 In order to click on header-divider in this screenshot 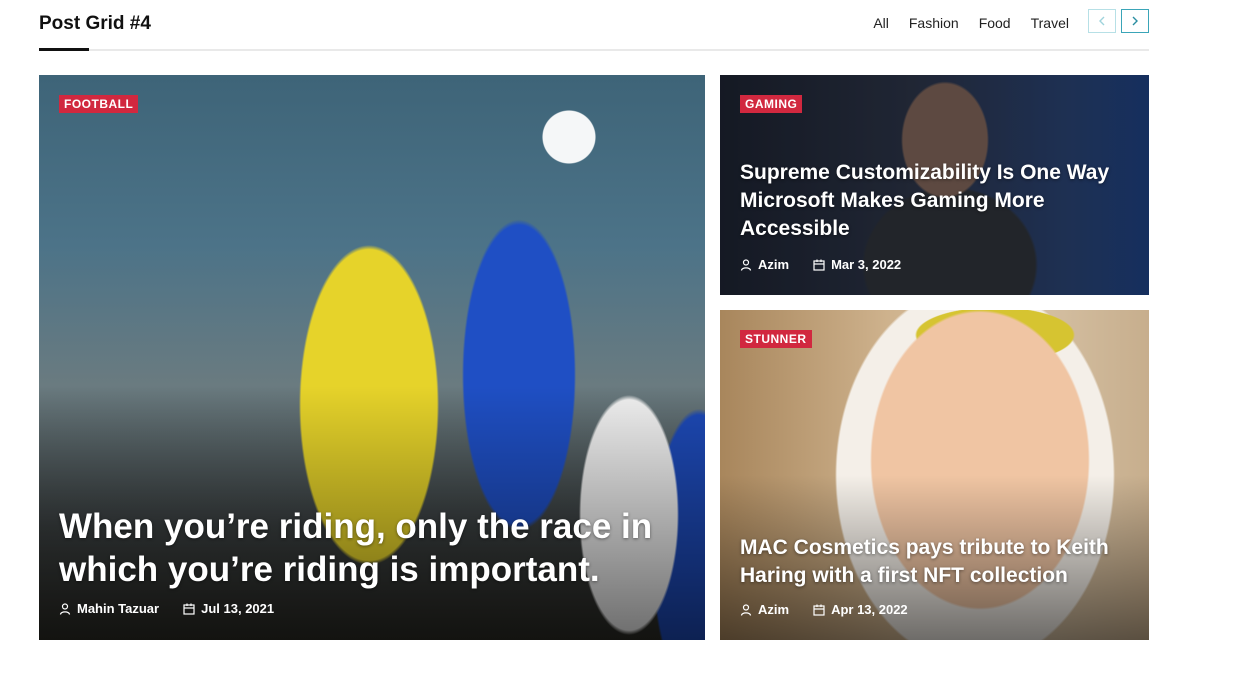, I will do `click(594, 50)`.